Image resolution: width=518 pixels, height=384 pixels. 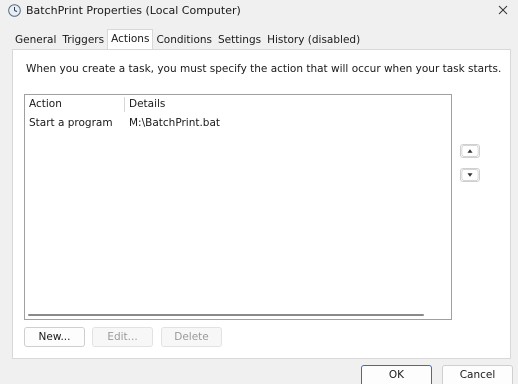 What do you see at coordinates (226, 315) in the screenshot?
I see `horizontal-scrollbar` at bounding box center [226, 315].